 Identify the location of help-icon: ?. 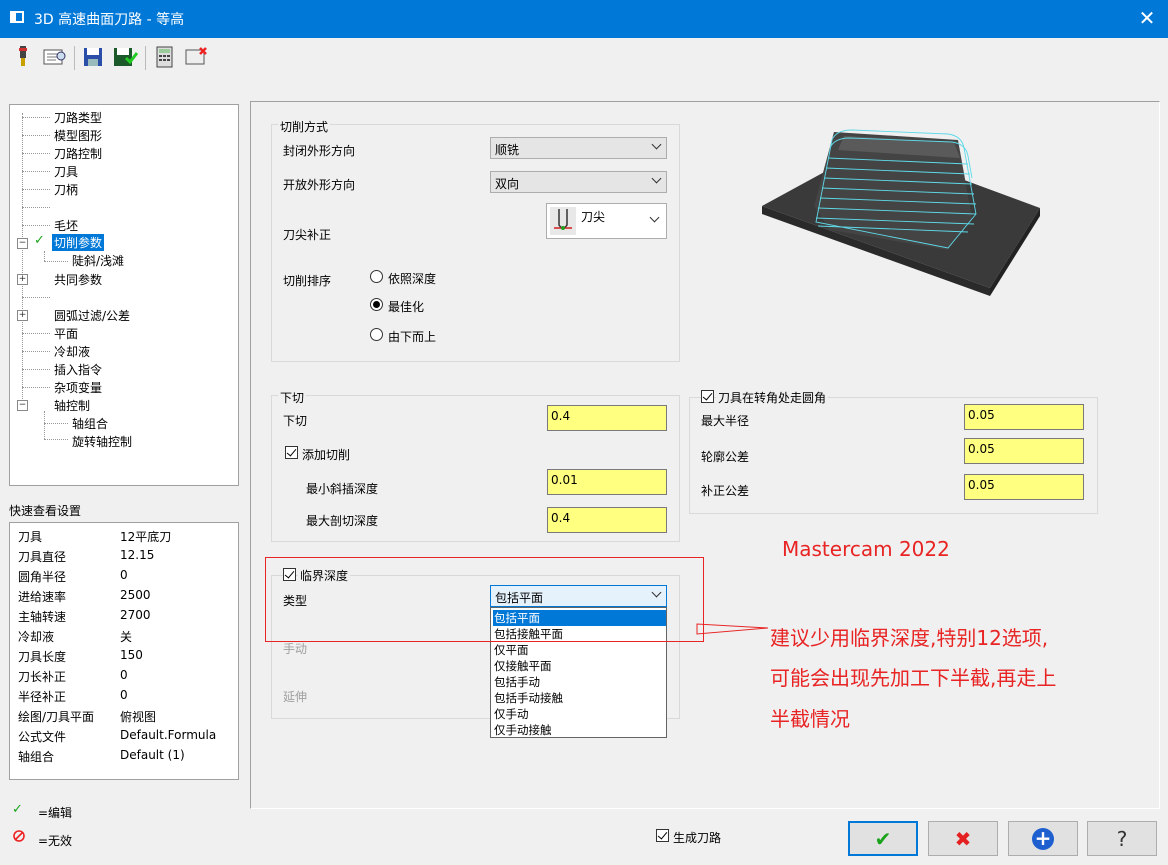
(1122, 839).